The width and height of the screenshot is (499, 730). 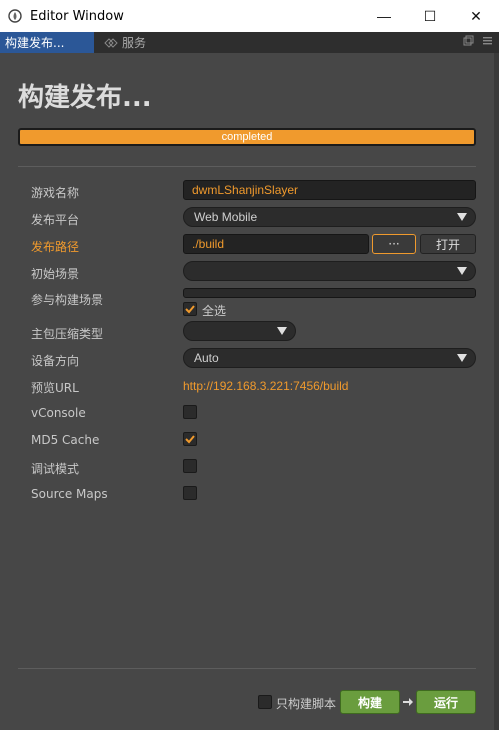 I want to click on select-all-label: 全选, so click(x=214, y=311).